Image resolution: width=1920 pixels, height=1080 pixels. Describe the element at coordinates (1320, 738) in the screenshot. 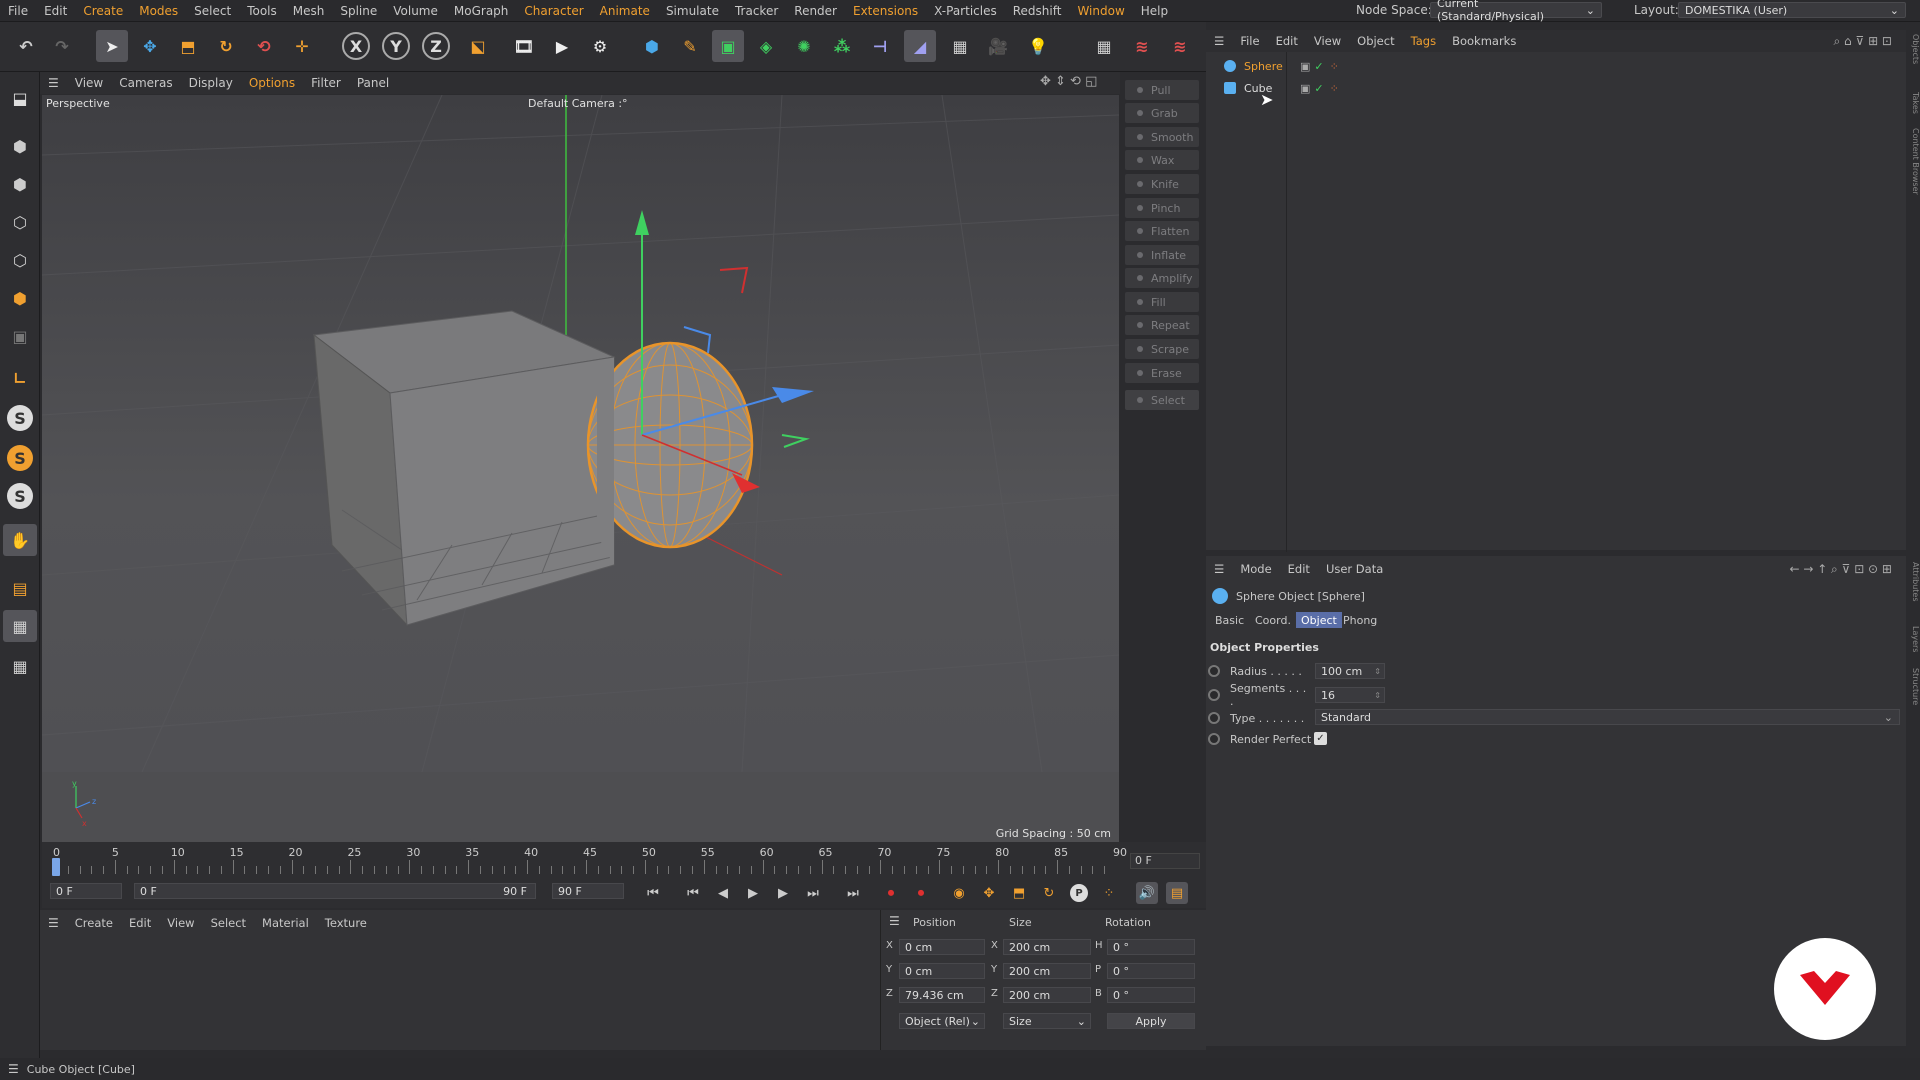

I see `render-perfect-checkbox: ✓` at that location.